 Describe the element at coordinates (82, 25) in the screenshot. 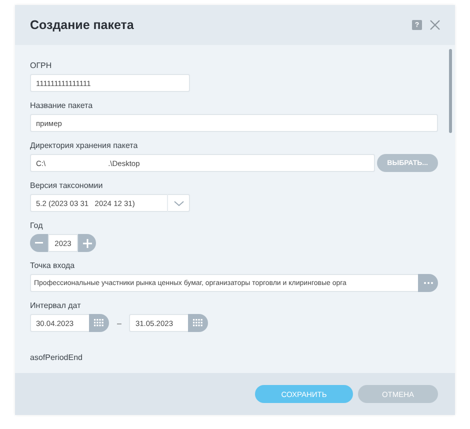

I see `dialog-title: Создание пакета` at that location.